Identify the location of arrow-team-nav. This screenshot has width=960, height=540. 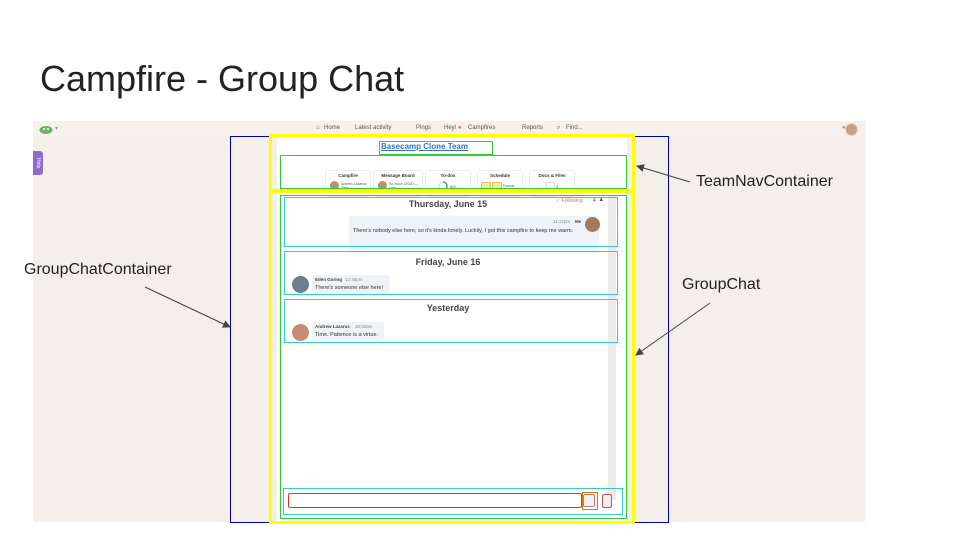
(663, 173).